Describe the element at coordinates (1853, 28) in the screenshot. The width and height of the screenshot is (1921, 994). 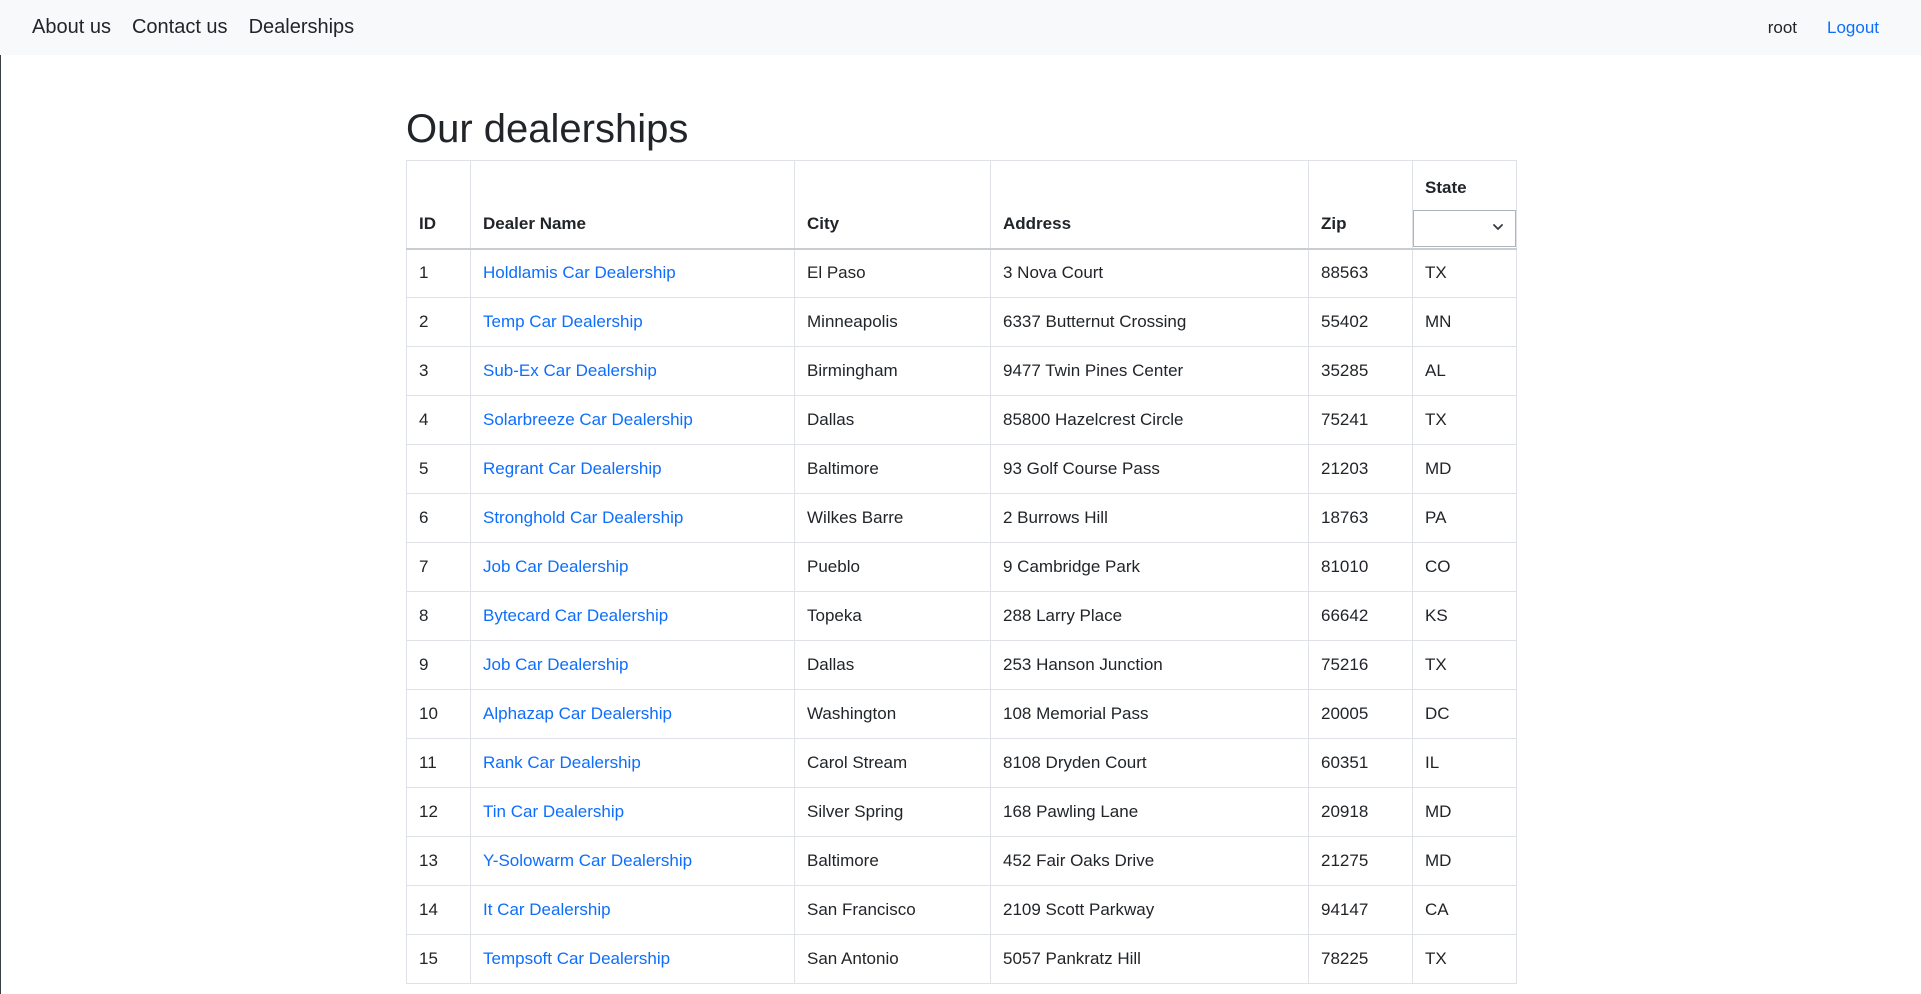
I see `logout-link: Logout` at that location.